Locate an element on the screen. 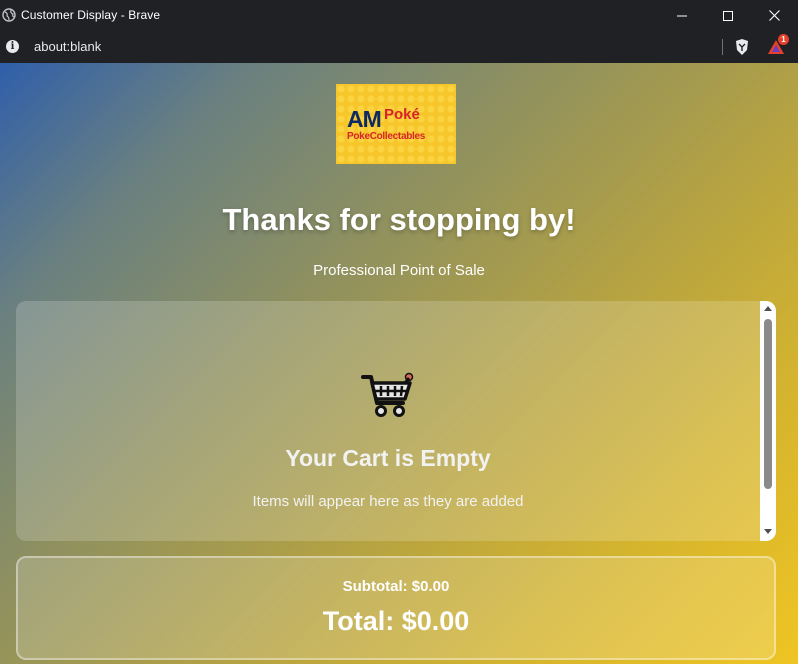 This screenshot has height=664, width=798. close-button is located at coordinates (774, 15).